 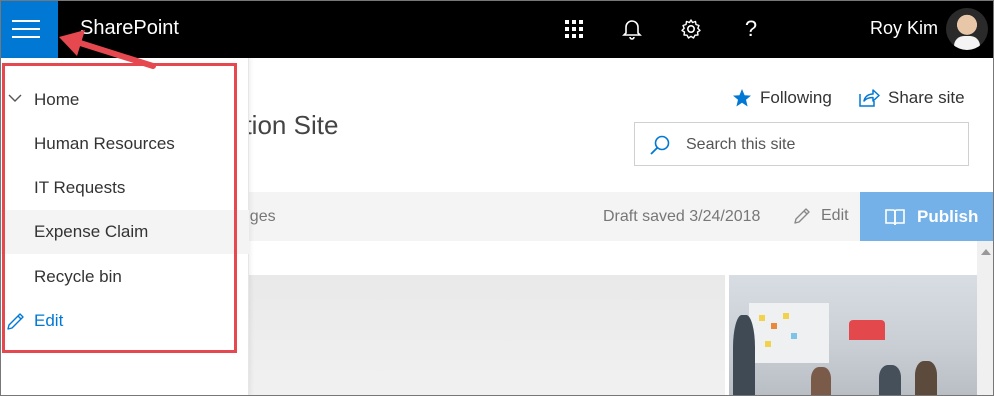 I want to click on user-name: Roy Kim, so click(x=904, y=28).